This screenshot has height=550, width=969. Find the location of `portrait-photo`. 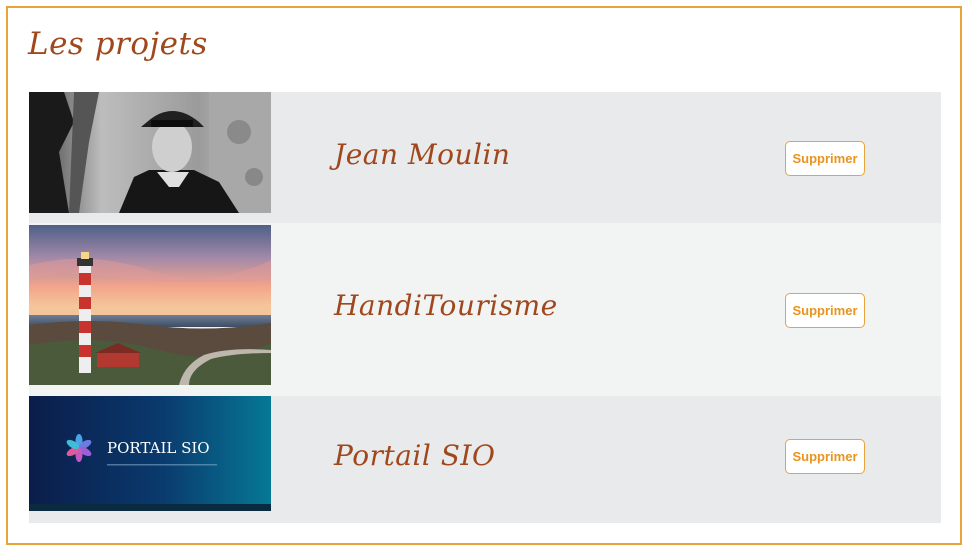

portrait-photo is located at coordinates (150, 152).